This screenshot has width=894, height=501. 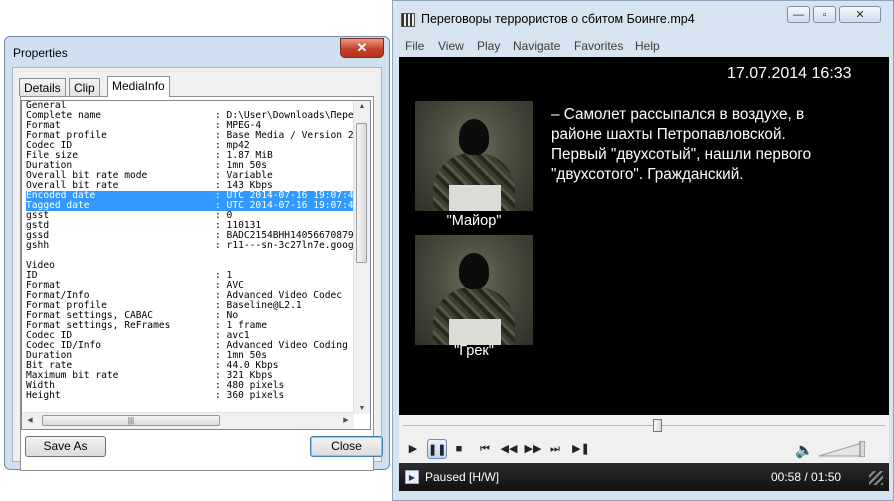 I want to click on close-button: Close, so click(x=346, y=446).